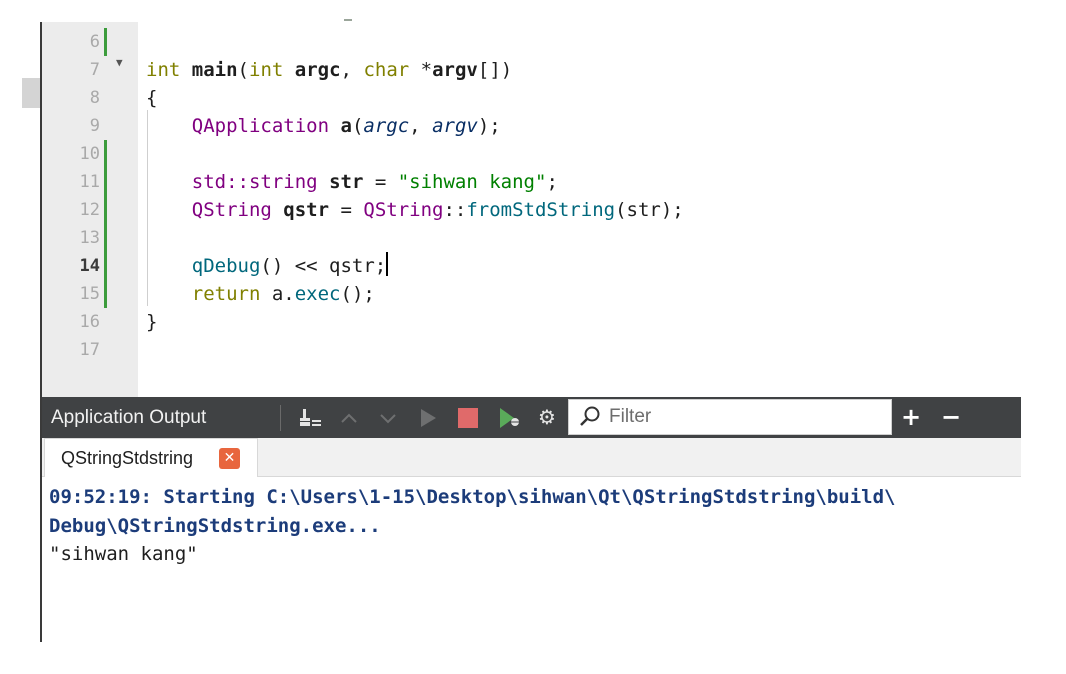  What do you see at coordinates (590, 418) in the screenshot?
I see `search-icon` at bounding box center [590, 418].